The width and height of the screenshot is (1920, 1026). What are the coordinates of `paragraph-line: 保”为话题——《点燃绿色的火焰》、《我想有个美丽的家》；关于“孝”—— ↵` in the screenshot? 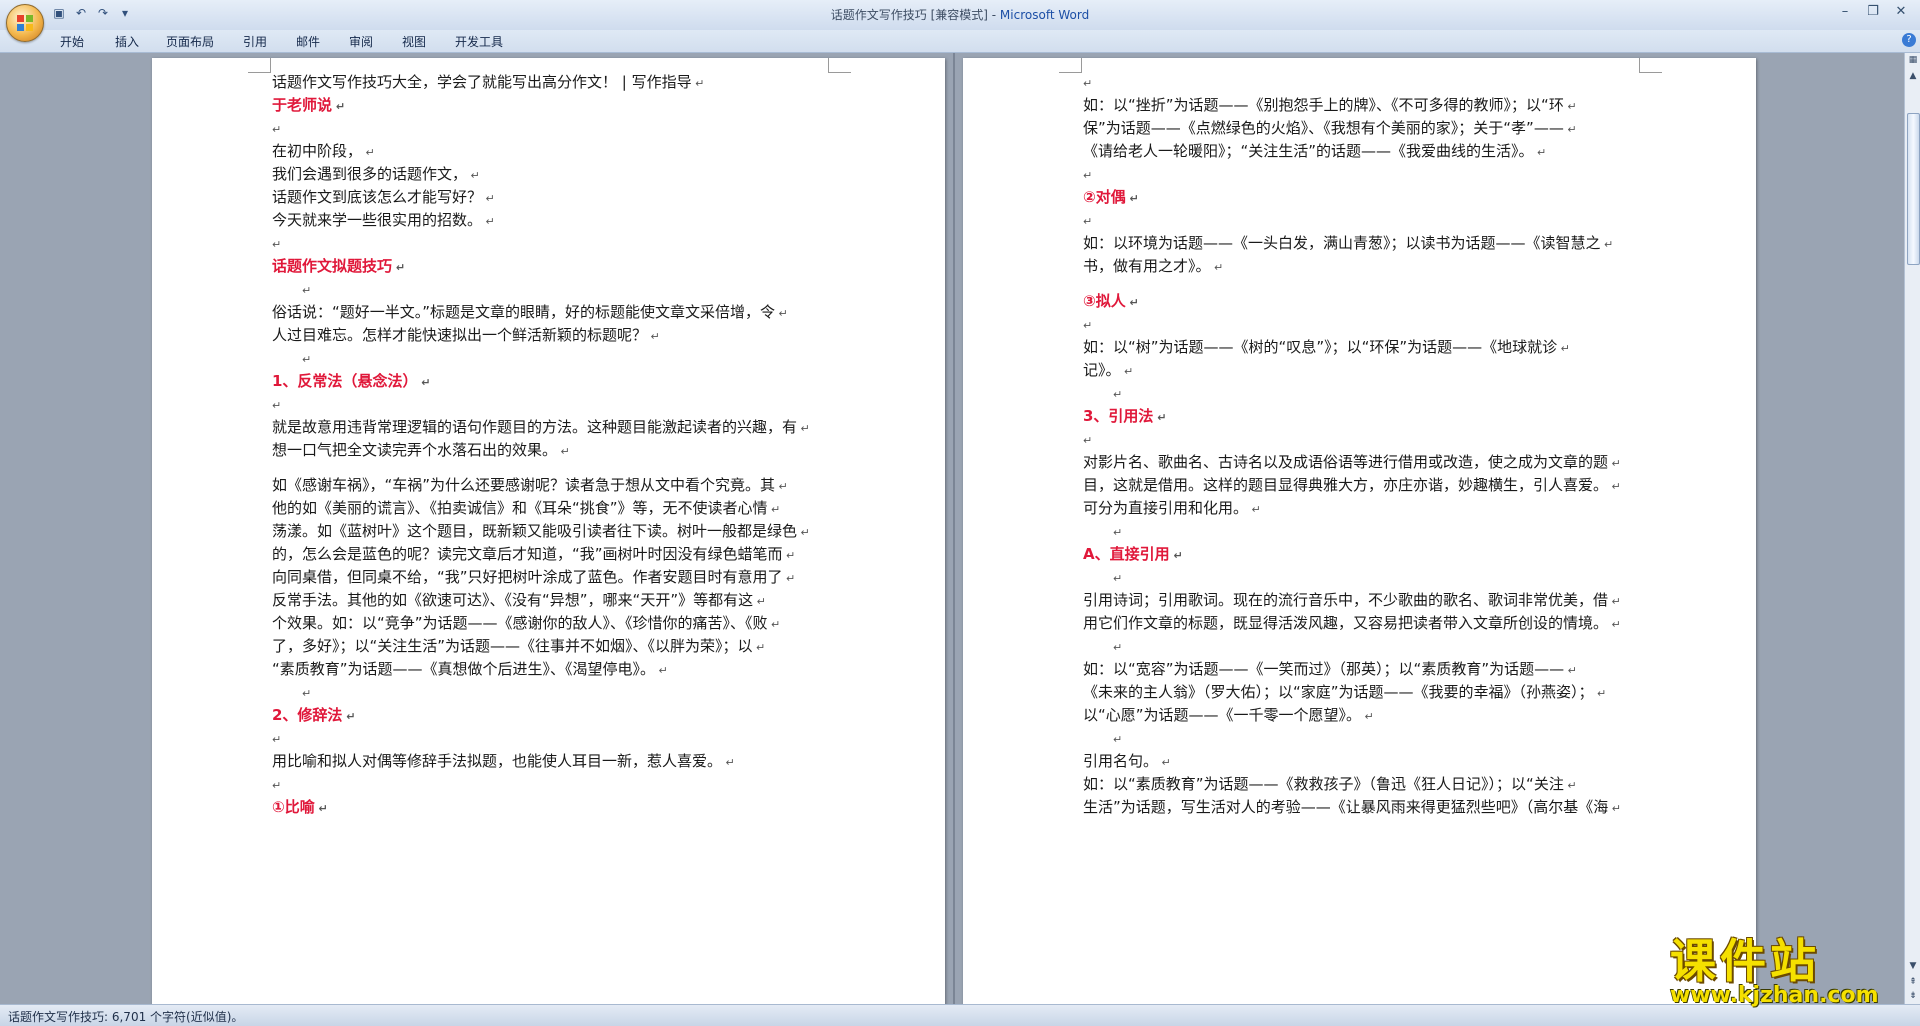 It's located at (1363, 128).